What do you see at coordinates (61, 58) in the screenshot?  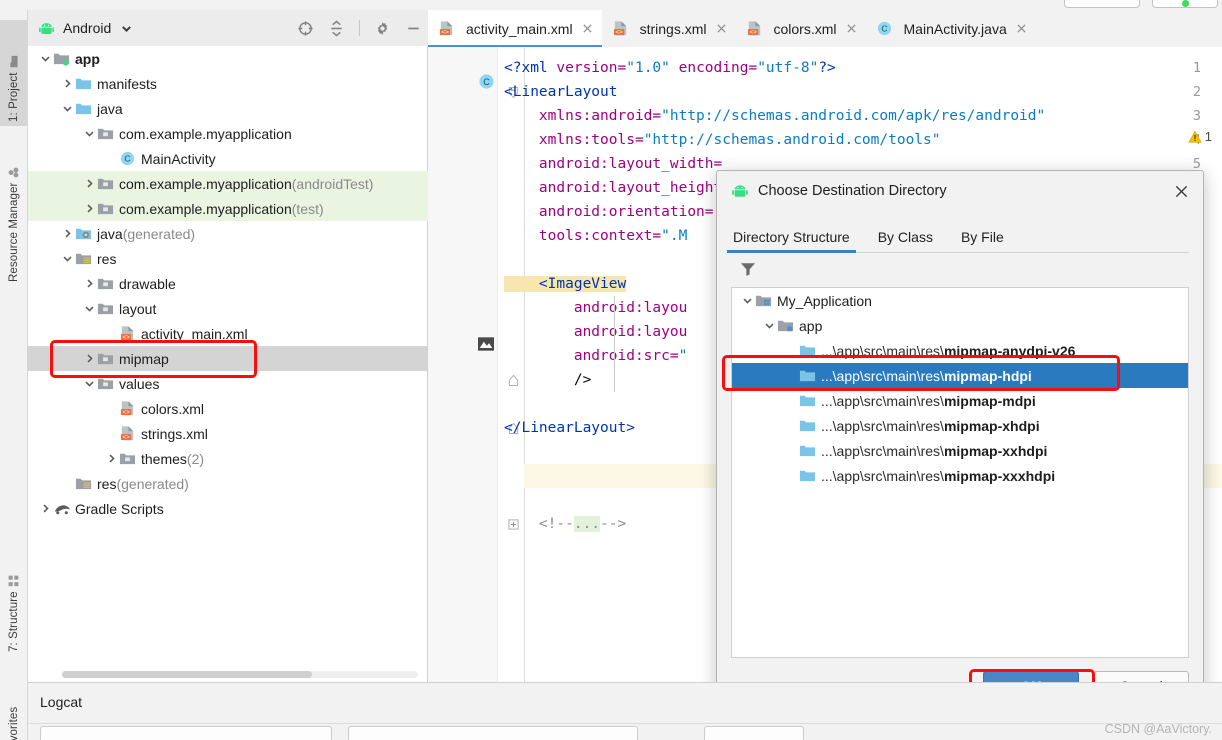 I see `module-icon` at bounding box center [61, 58].